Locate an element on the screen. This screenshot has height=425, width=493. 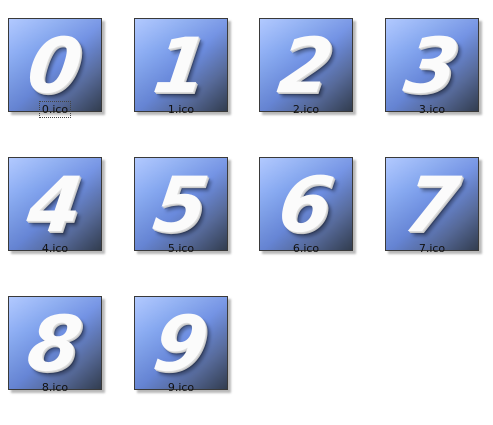
icon-preview-3: 3 is located at coordinates (432, 65).